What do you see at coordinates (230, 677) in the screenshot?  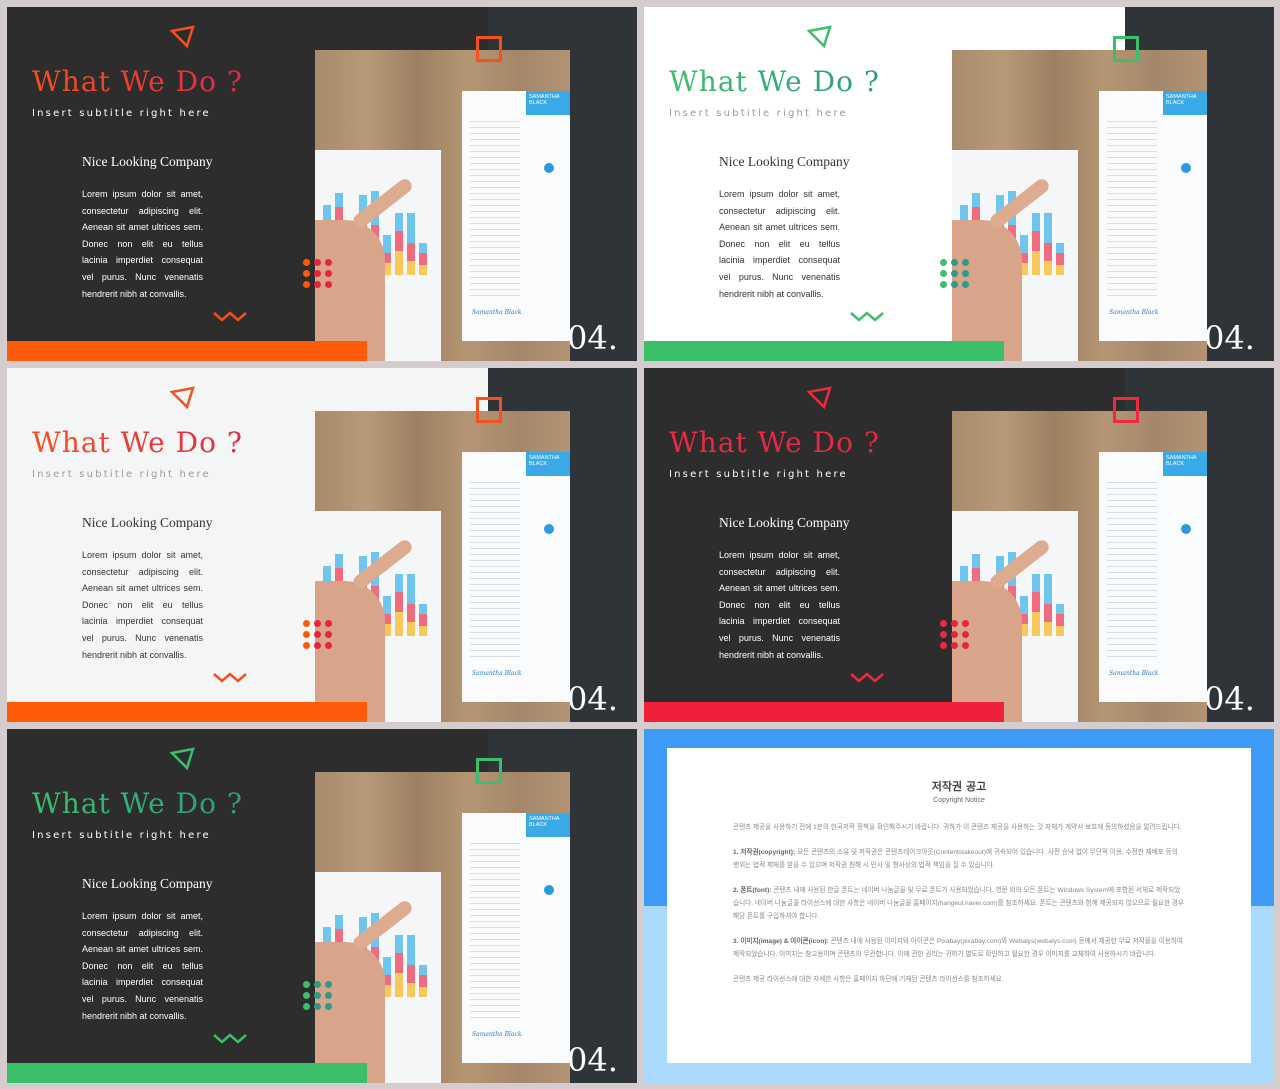 I see `wave-icon` at bounding box center [230, 677].